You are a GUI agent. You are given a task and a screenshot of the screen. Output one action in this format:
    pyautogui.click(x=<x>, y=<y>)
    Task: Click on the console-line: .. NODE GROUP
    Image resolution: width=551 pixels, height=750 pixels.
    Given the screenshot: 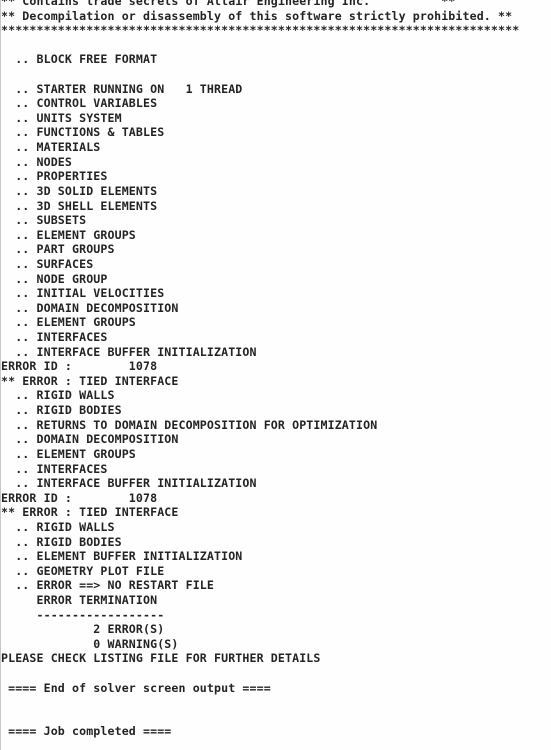 What is the action you would take?
    pyautogui.click(x=54, y=278)
    